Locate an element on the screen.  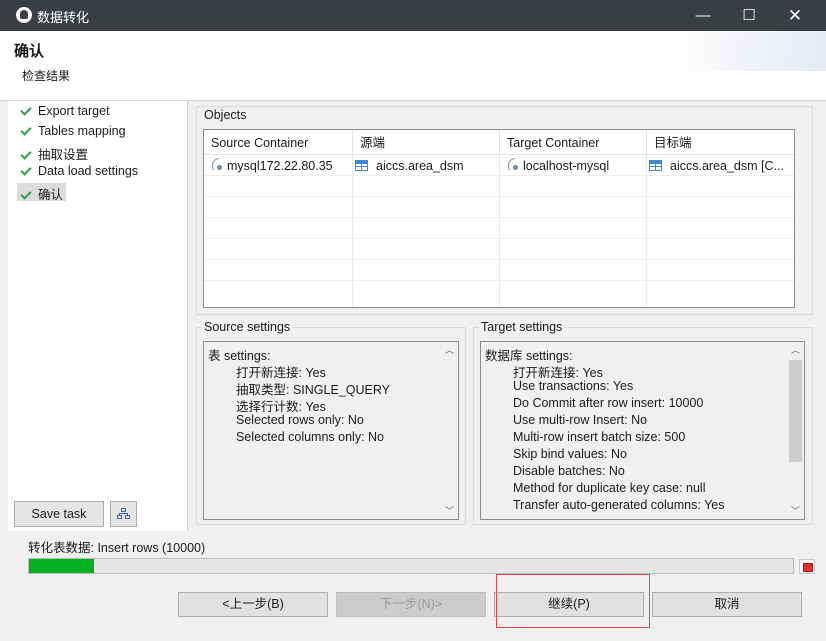
highlight-box is located at coordinates (573, 601).